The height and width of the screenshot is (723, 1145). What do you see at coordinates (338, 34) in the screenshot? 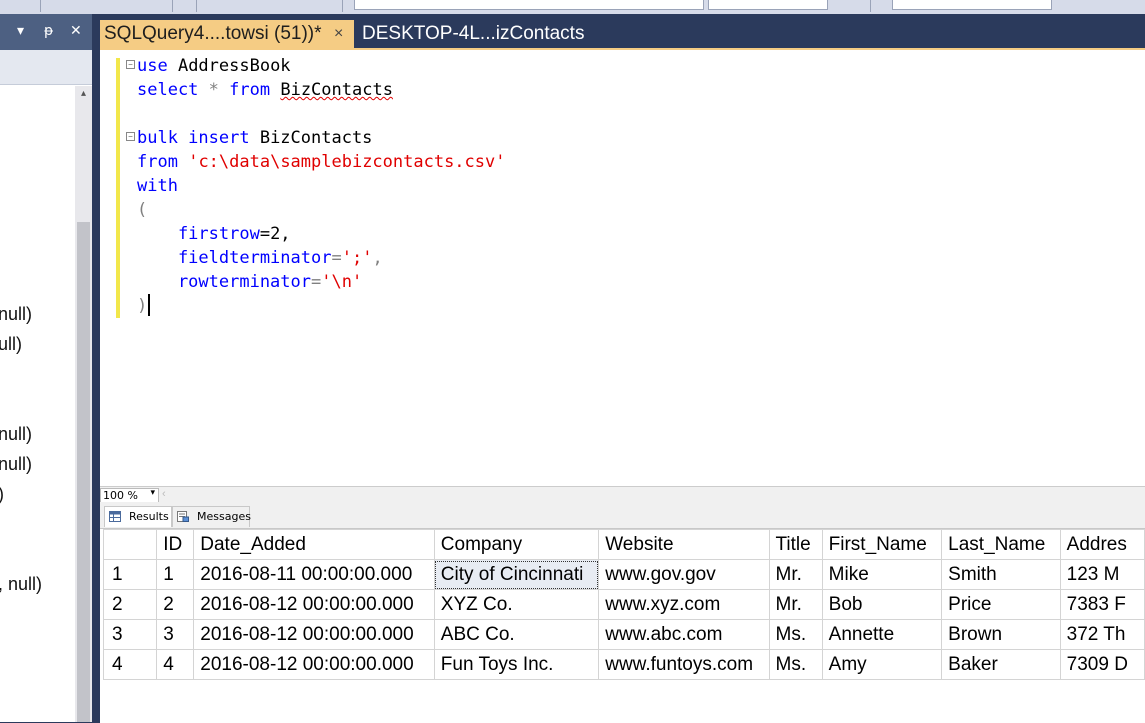
I see `close-tab-icon: ×` at bounding box center [338, 34].